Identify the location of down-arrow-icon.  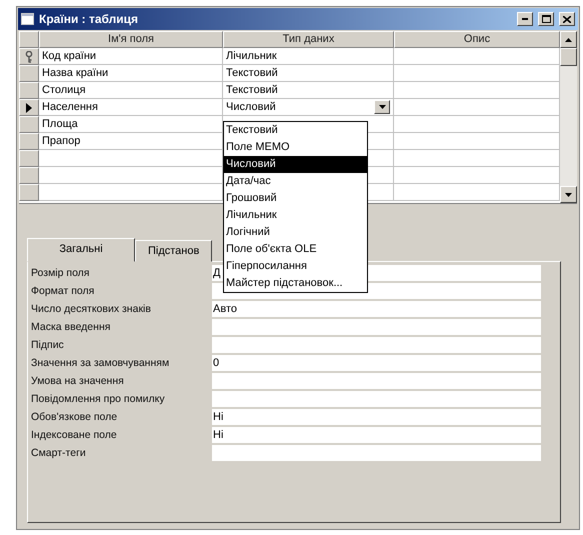
(568, 194).